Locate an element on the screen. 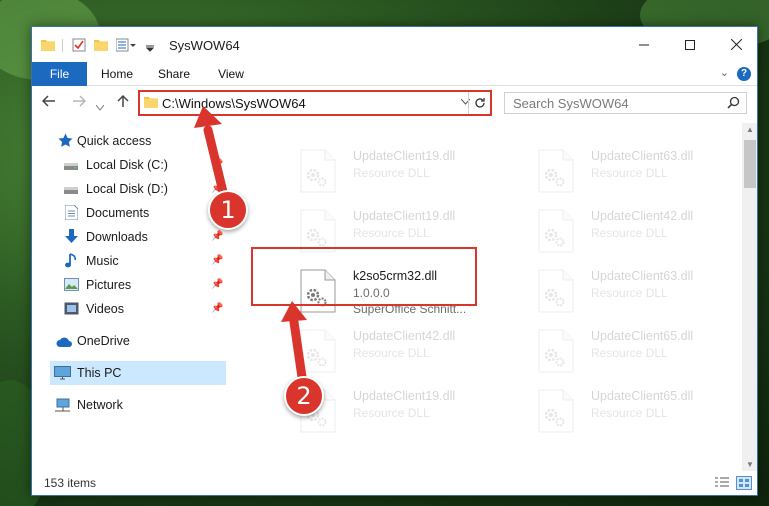  large-icons-view-icon is located at coordinates (744, 483).